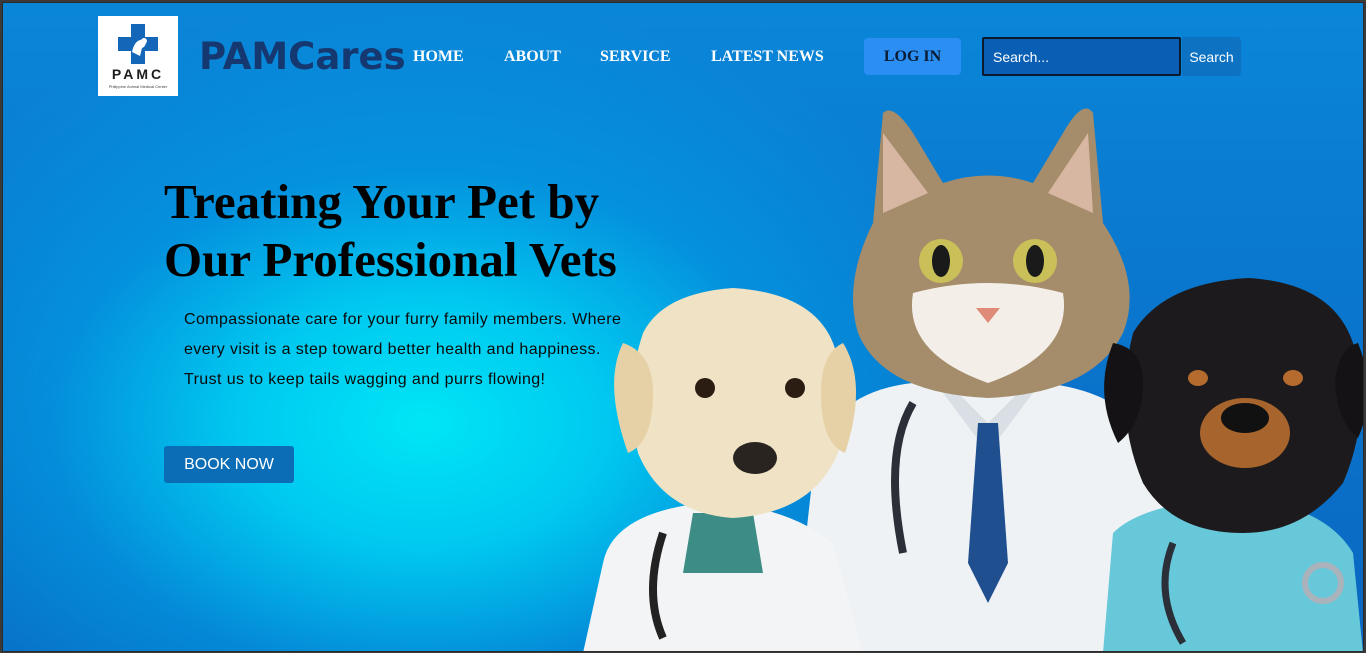 This screenshot has width=1366, height=653. Describe the element at coordinates (302, 56) in the screenshot. I see `brand-name: PAMCares` at that location.